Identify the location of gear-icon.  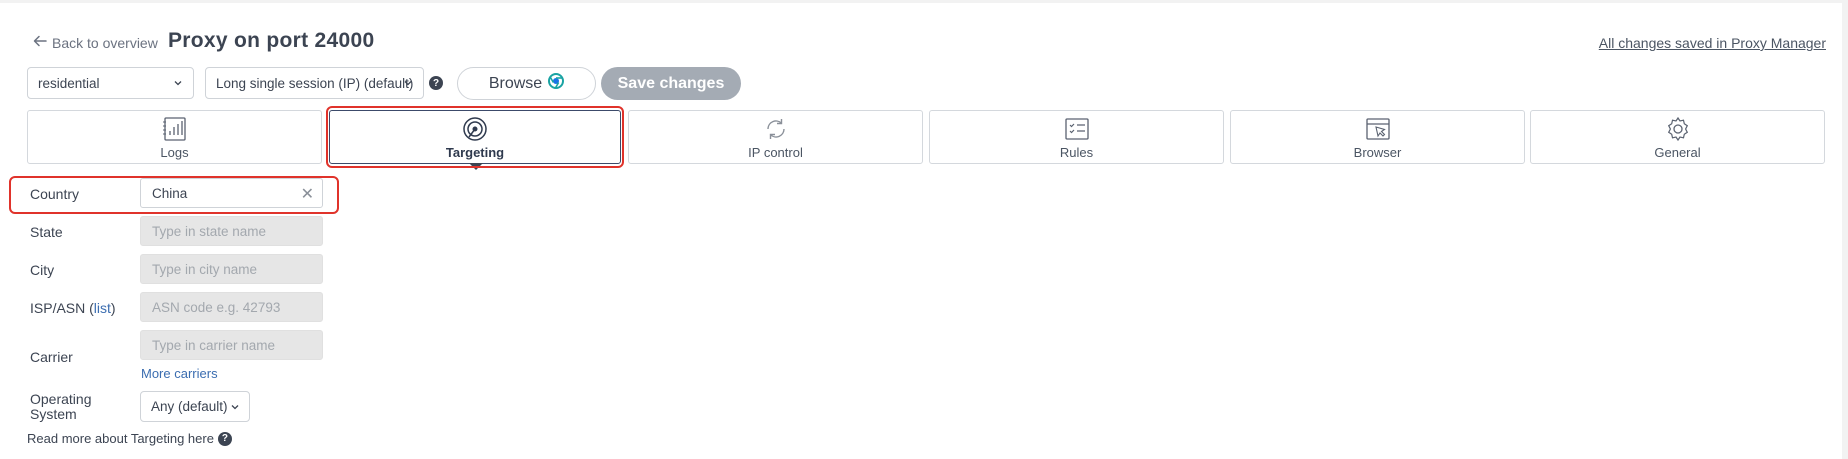
(1678, 129).